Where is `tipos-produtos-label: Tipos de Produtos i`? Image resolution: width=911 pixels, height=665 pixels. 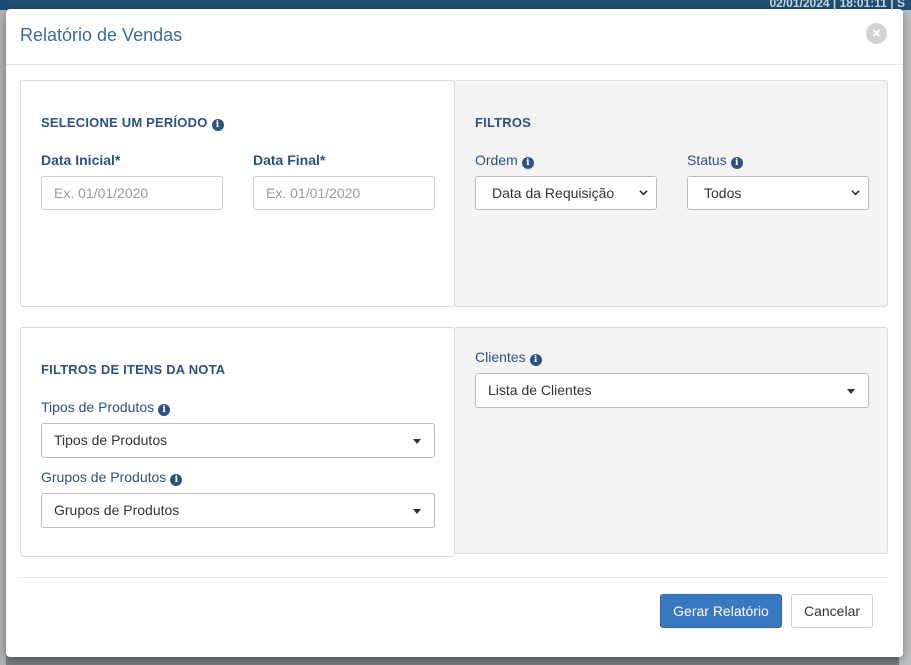 tipos-produtos-label: Tipos de Produtos i is located at coordinates (106, 407).